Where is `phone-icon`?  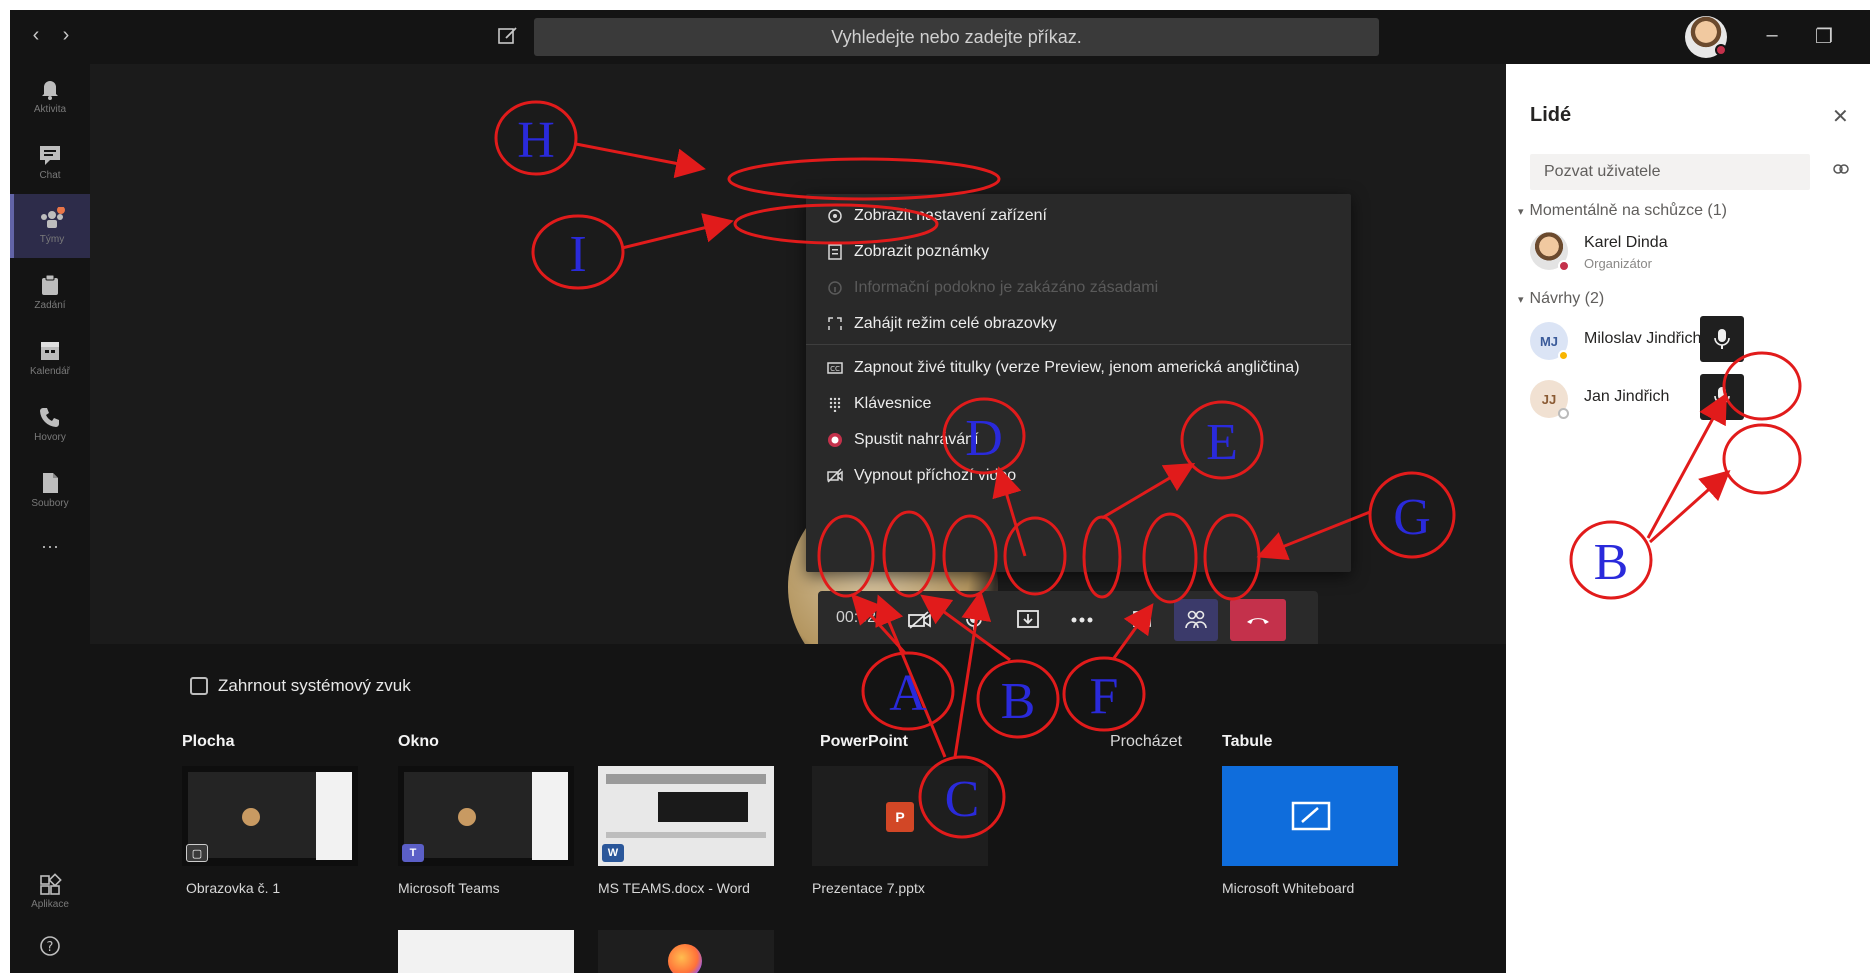
phone-icon is located at coordinates (50, 417).